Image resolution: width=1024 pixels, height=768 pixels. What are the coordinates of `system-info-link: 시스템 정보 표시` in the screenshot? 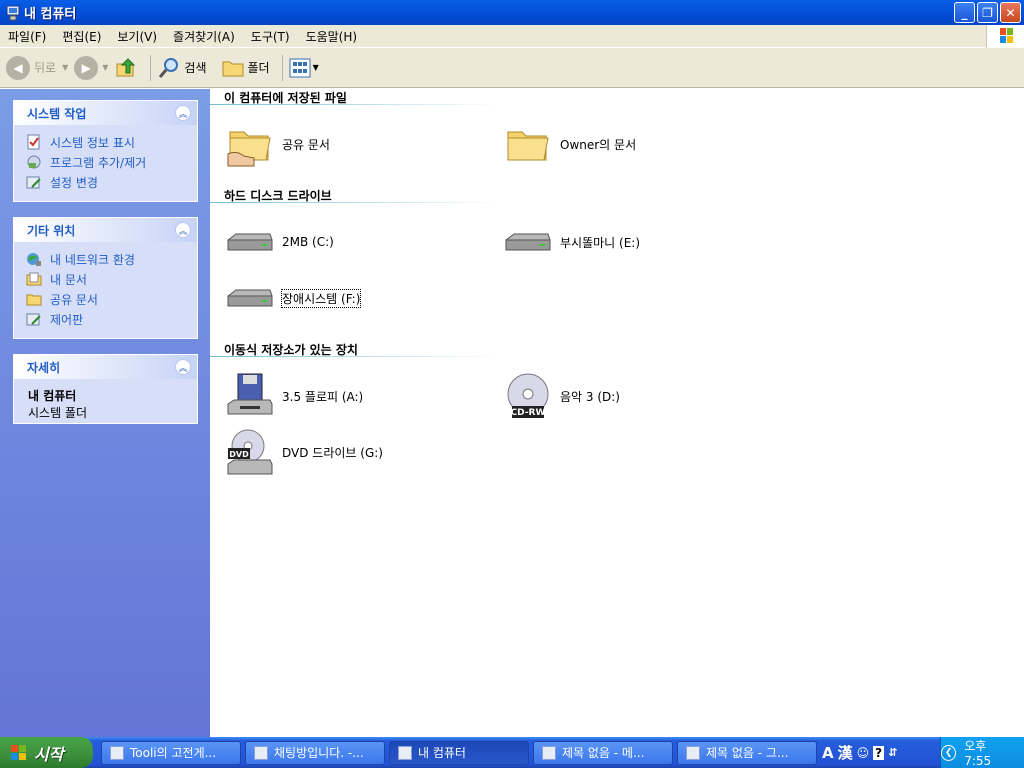 It's located at (106, 142).